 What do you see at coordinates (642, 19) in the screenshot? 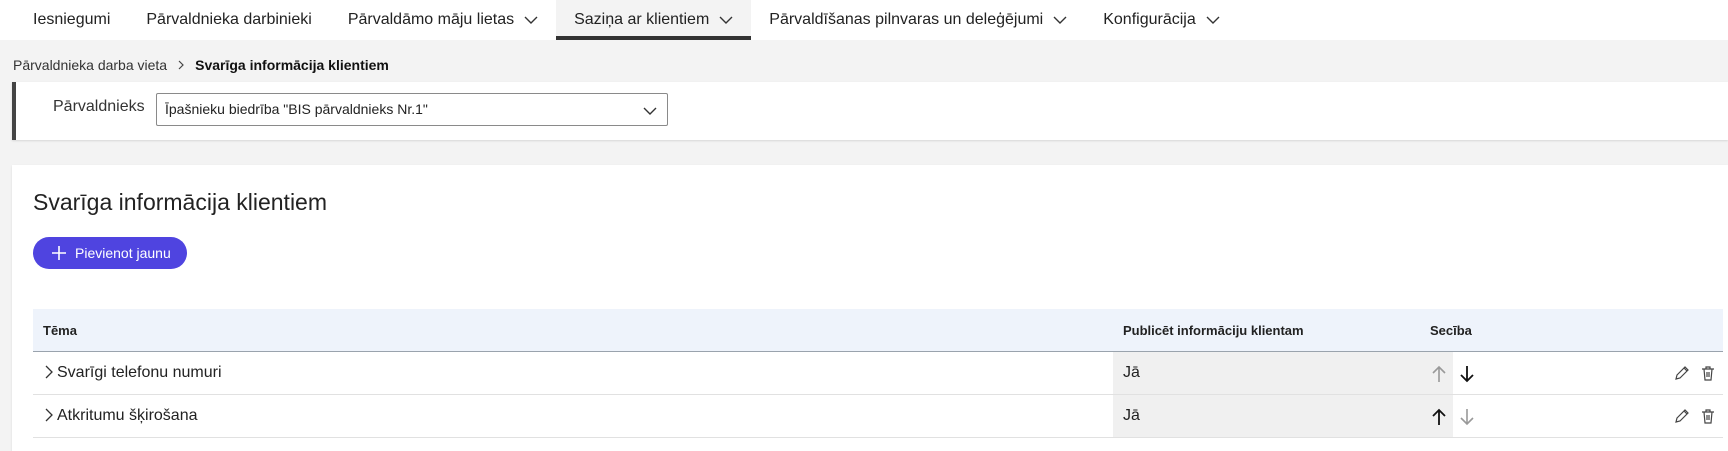
I see `nav-item-label: Saziņa ar klientiem` at bounding box center [642, 19].